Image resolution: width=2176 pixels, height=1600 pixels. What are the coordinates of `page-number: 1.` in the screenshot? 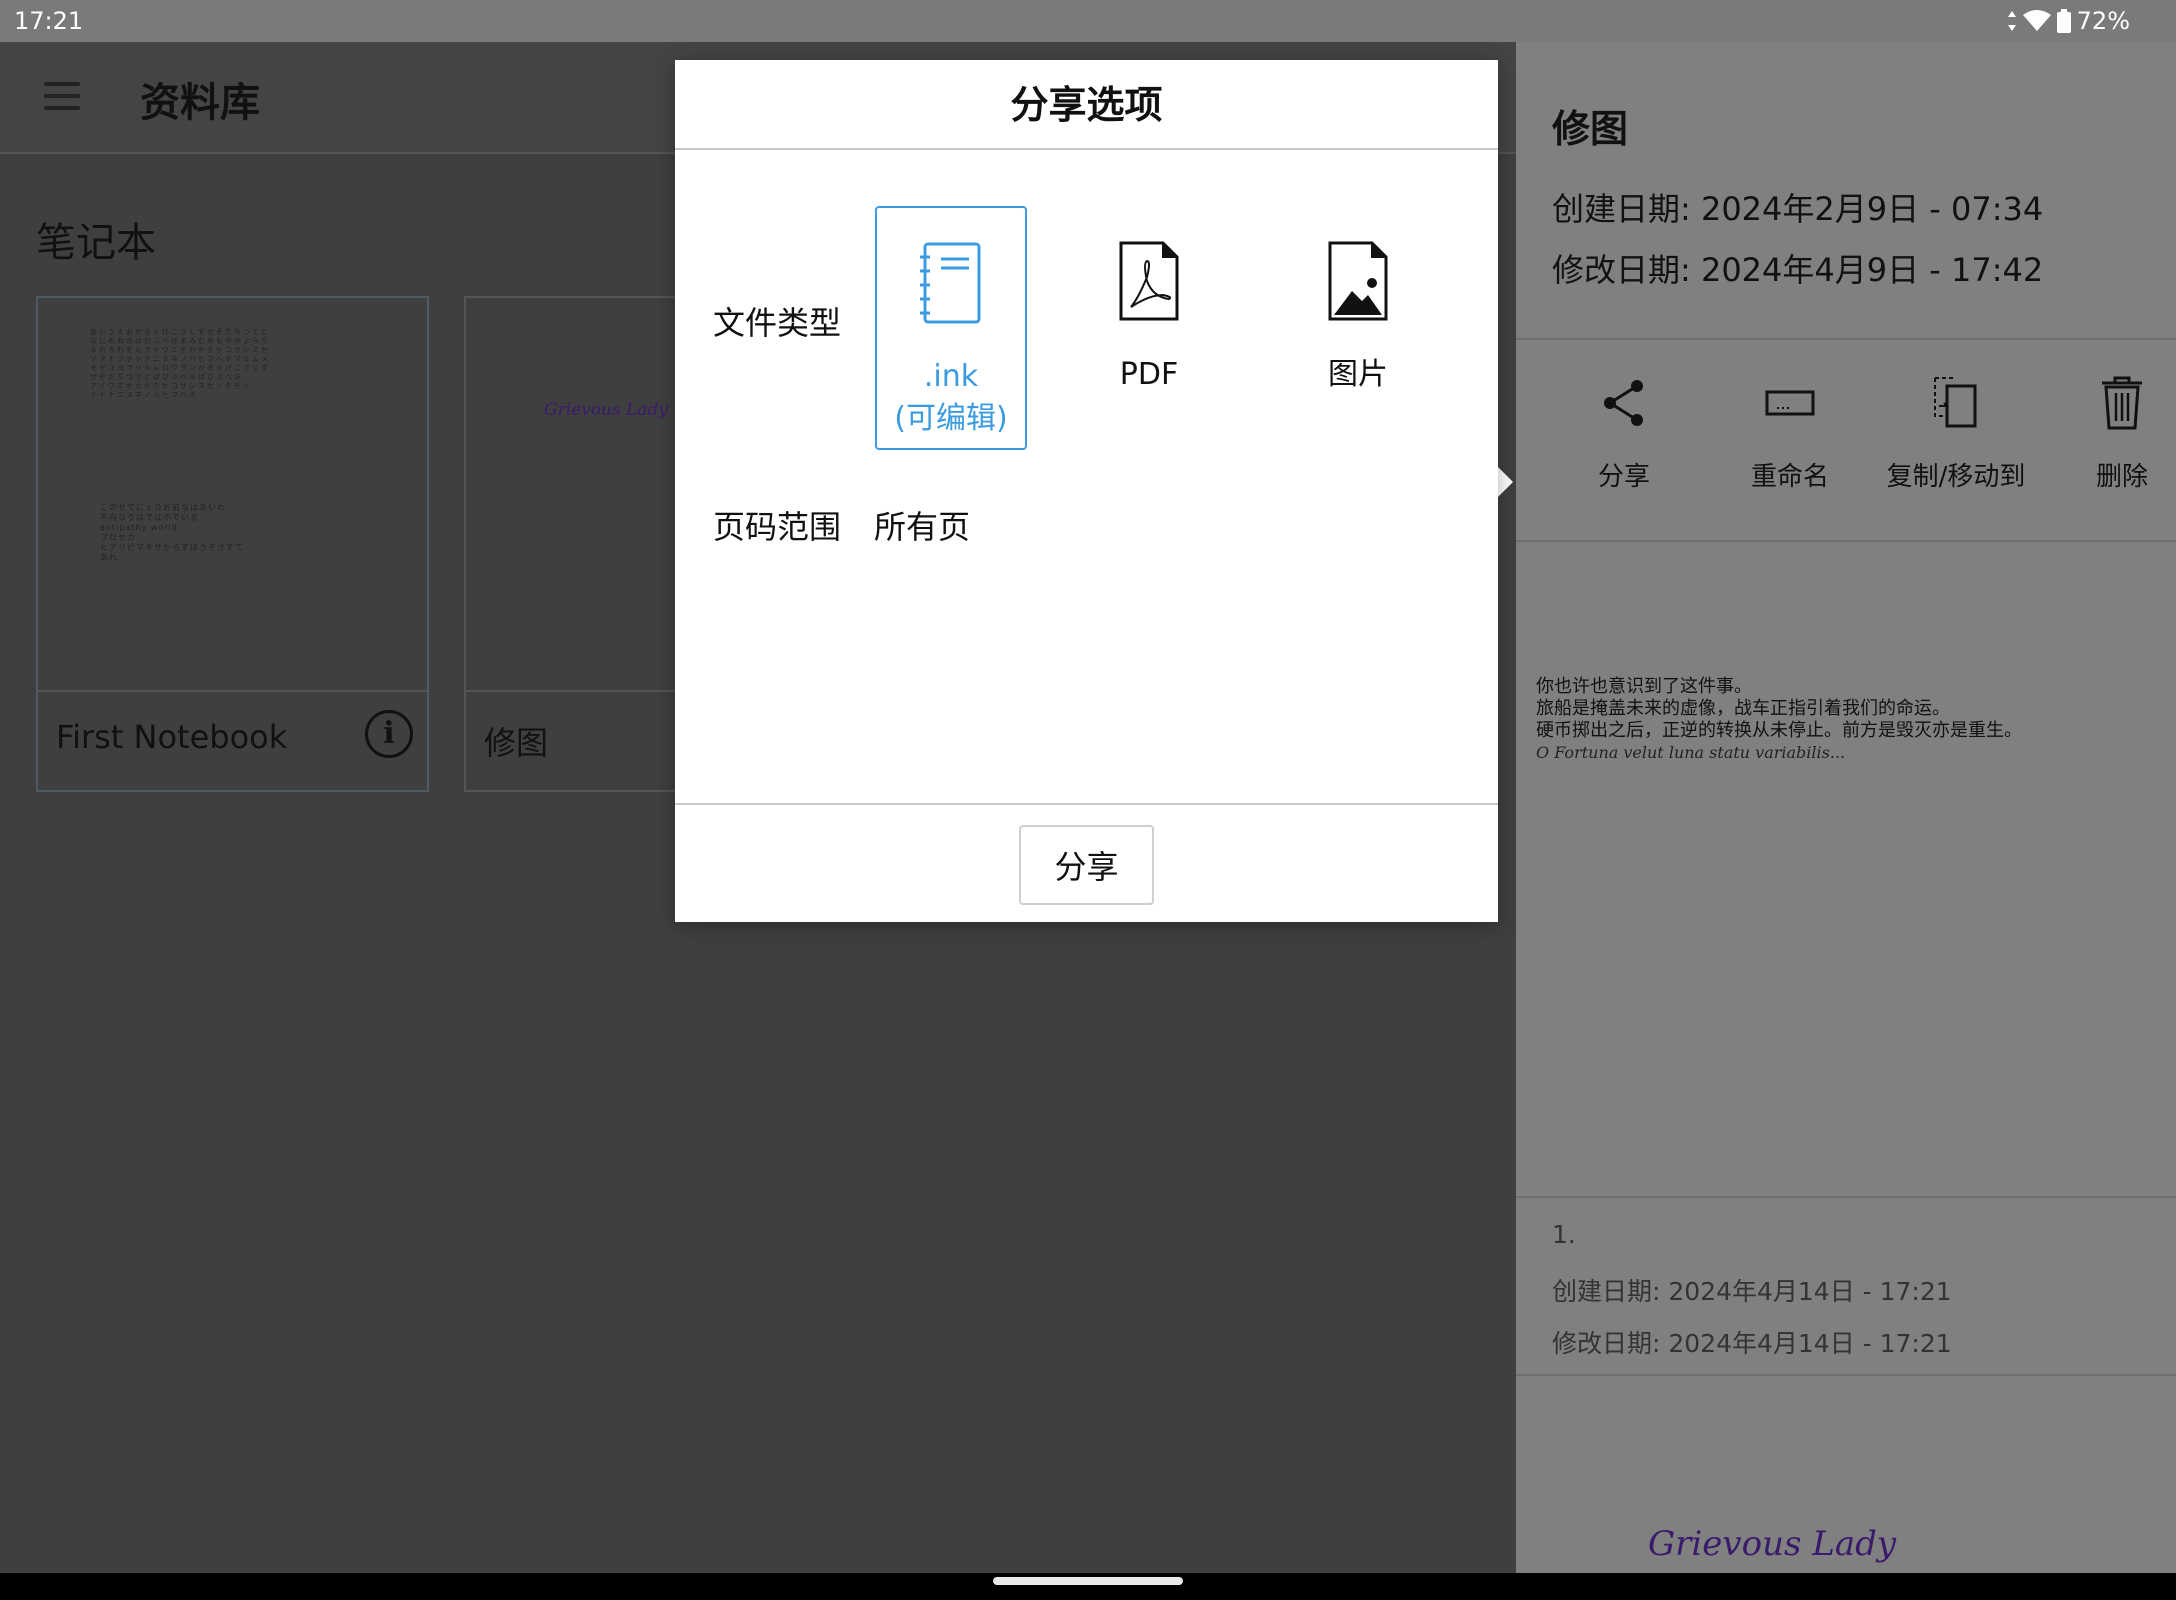 It's located at (1564, 1234).